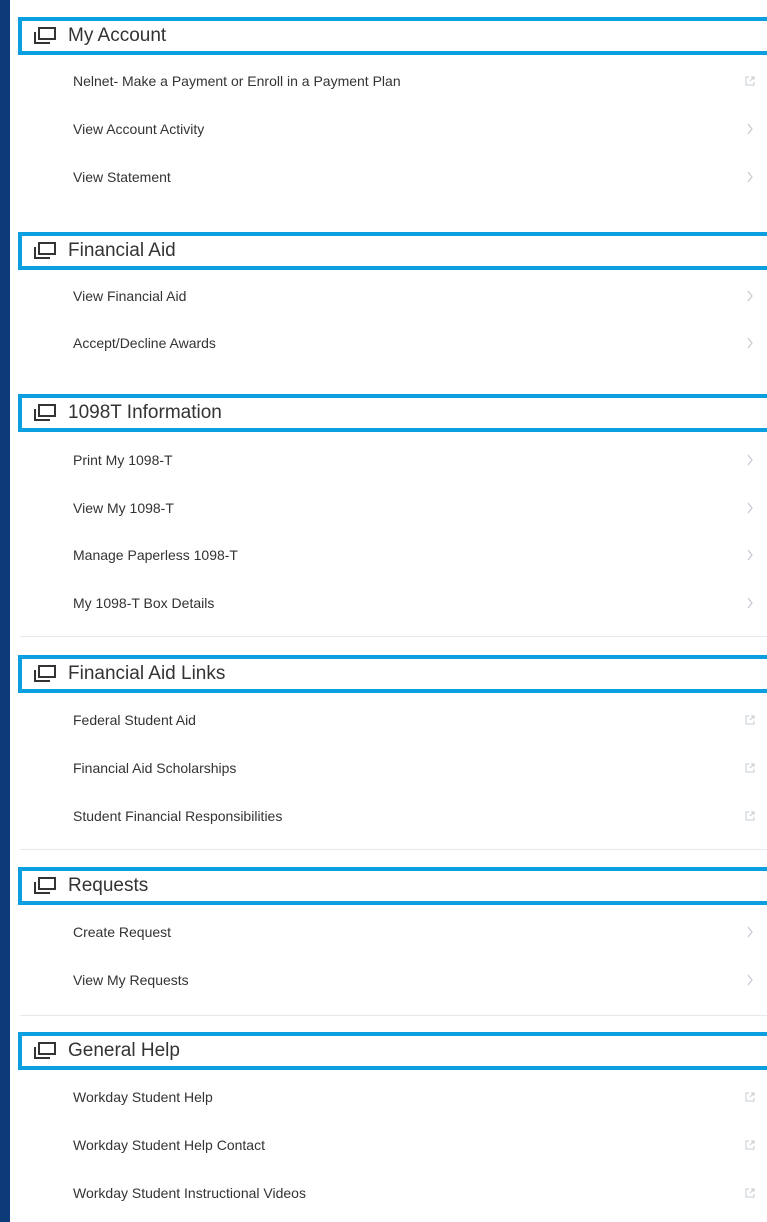 The width and height of the screenshot is (767, 1222). What do you see at coordinates (134, 720) in the screenshot?
I see `item-label: Federal Student Aid` at bounding box center [134, 720].